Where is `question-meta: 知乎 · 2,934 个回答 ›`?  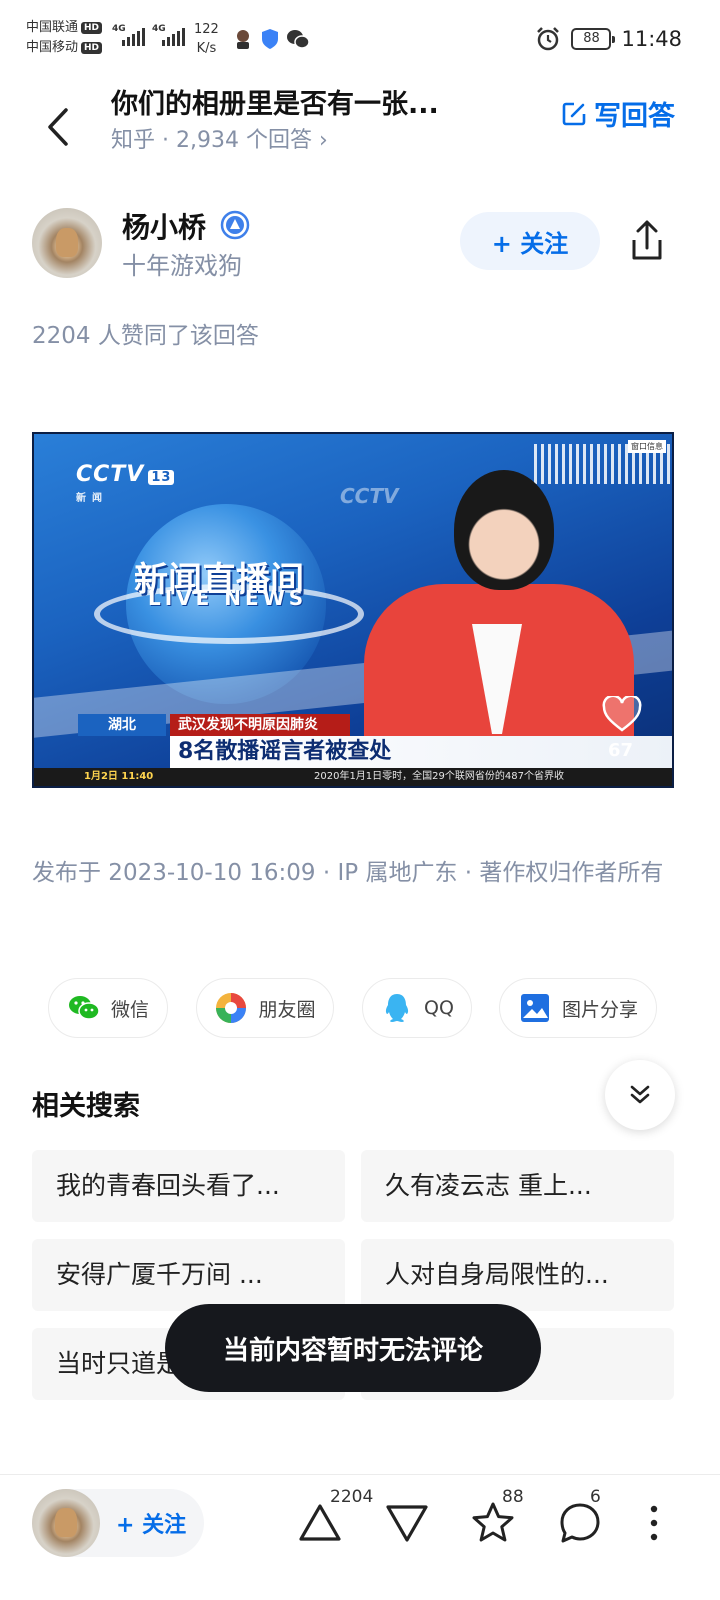 question-meta: 知乎 · 2,934 个回答 › is located at coordinates (219, 138).